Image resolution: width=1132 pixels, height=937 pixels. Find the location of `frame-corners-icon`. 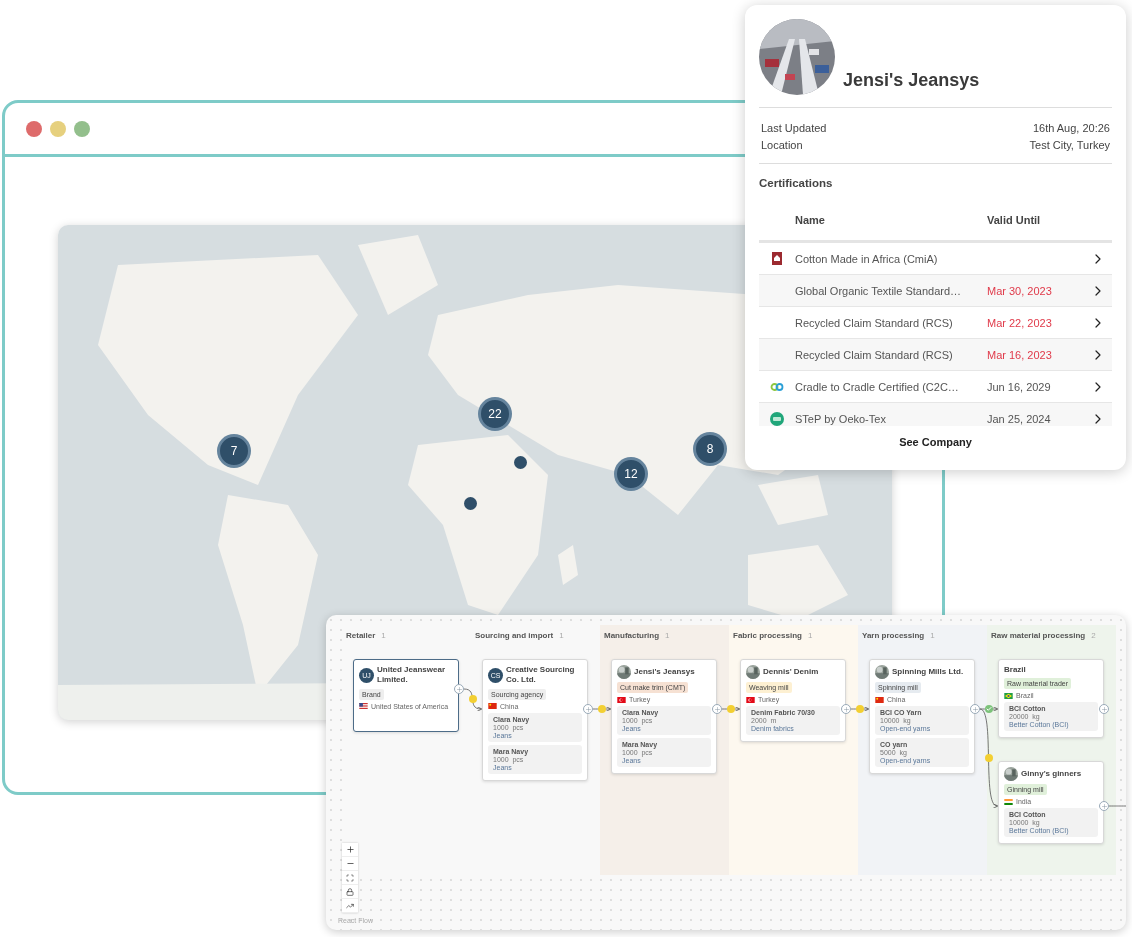

frame-corners-icon is located at coordinates (350, 877).